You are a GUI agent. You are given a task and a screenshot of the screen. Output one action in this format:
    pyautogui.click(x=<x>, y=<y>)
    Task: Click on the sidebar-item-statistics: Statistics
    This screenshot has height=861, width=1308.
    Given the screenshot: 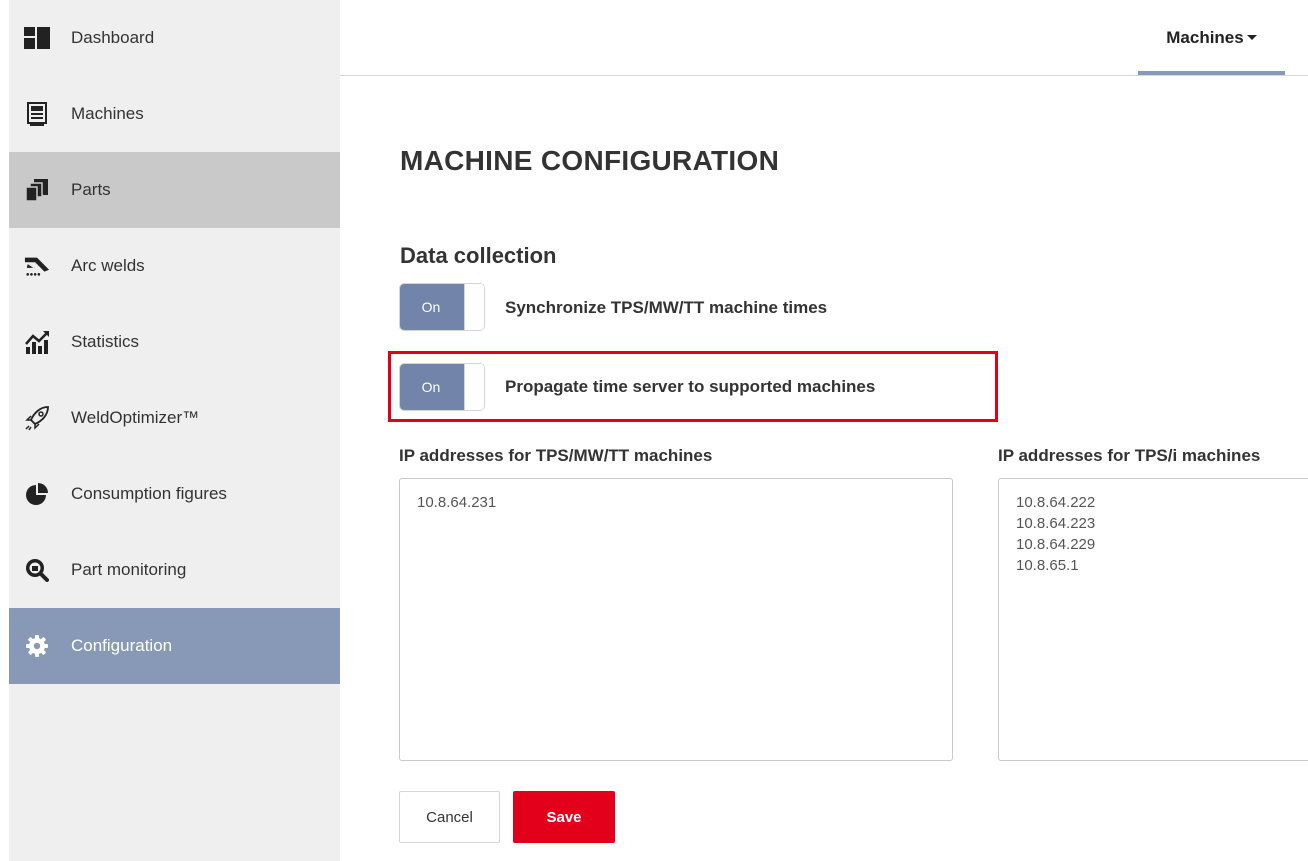 What is the action you would take?
    pyautogui.click(x=174, y=342)
    